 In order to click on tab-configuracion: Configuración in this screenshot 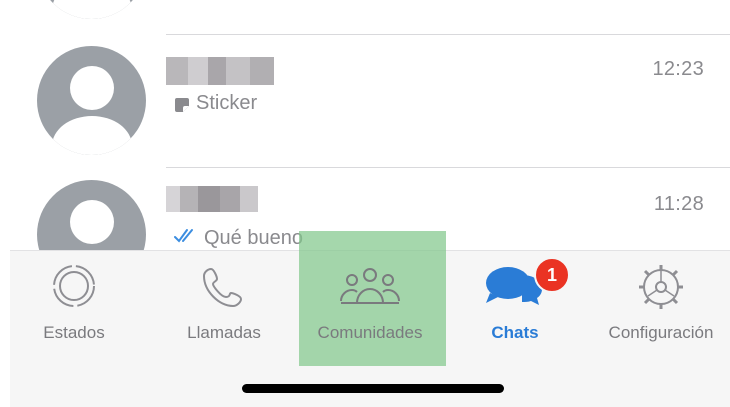, I will do `click(661, 306)`.